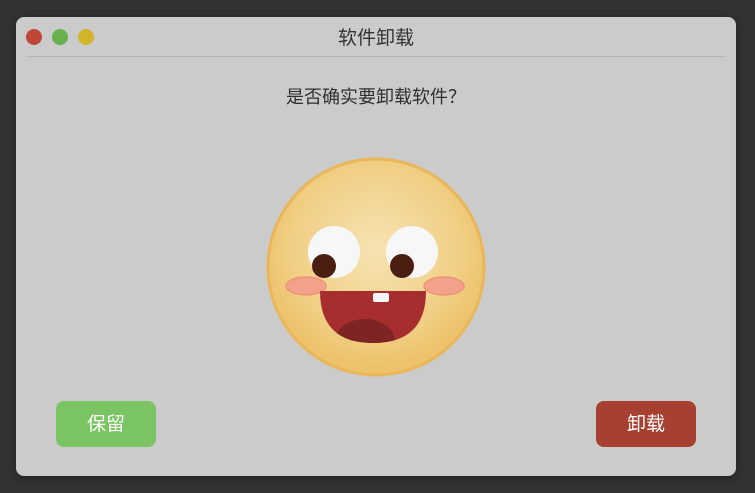 The height and width of the screenshot is (493, 755). Describe the element at coordinates (306, 286) in the screenshot. I see `left-cheek` at that location.